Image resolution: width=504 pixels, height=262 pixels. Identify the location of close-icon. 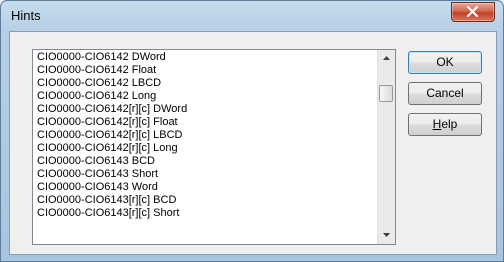
(472, 11).